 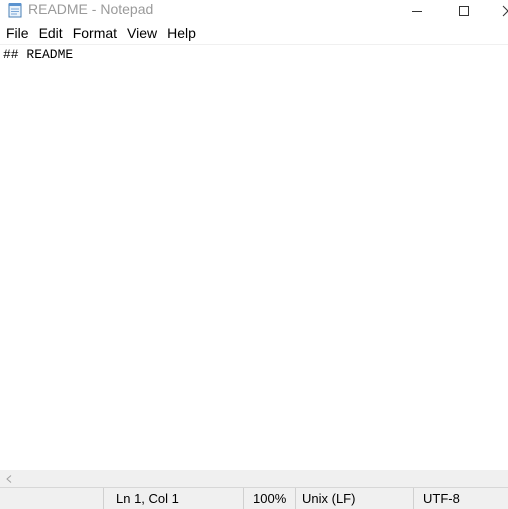 I want to click on minimize-button, so click(x=417, y=11).